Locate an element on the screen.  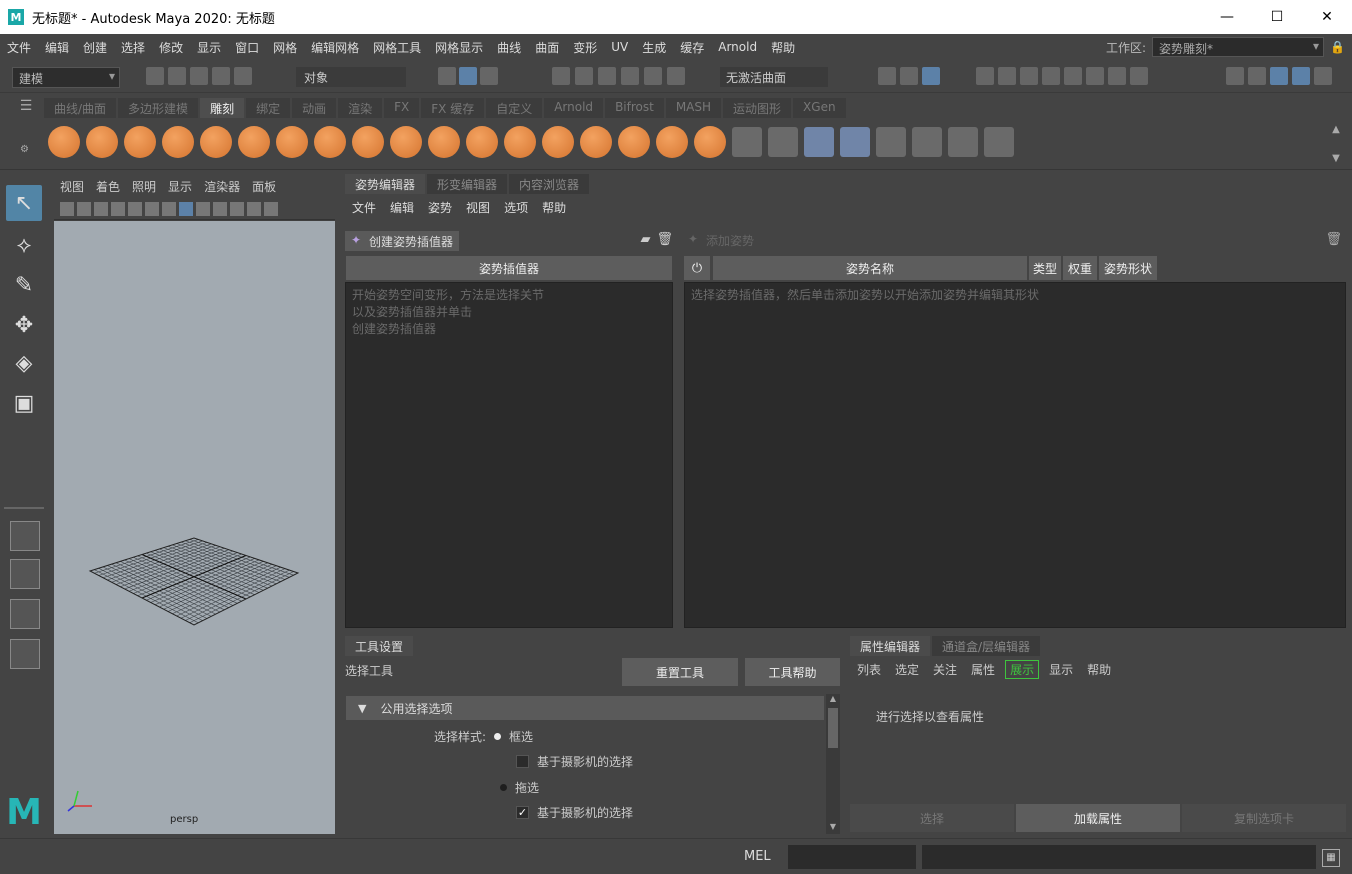
tool-help-button: 工具帮助 is located at coordinates (792, 672).